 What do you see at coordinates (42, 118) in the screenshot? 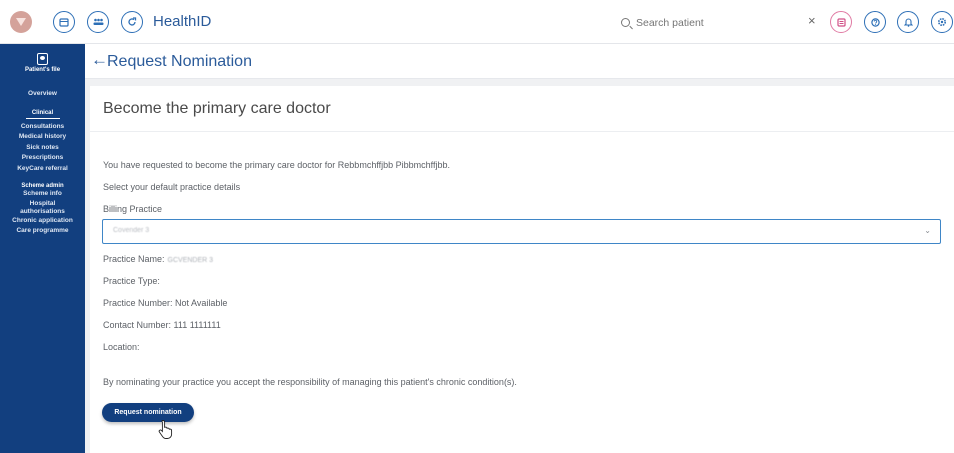
I see `sidebar-active-underline` at bounding box center [42, 118].